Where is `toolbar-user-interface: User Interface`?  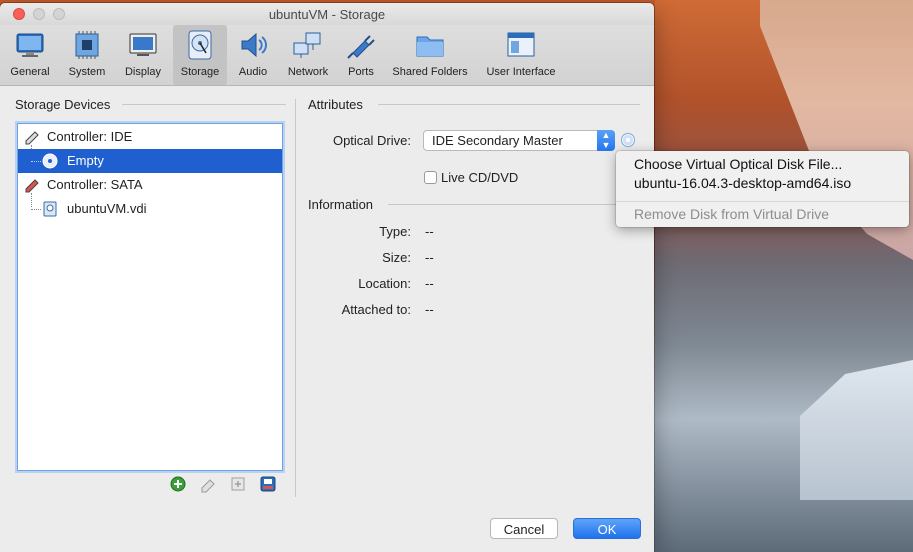 toolbar-user-interface: User Interface is located at coordinates (521, 55).